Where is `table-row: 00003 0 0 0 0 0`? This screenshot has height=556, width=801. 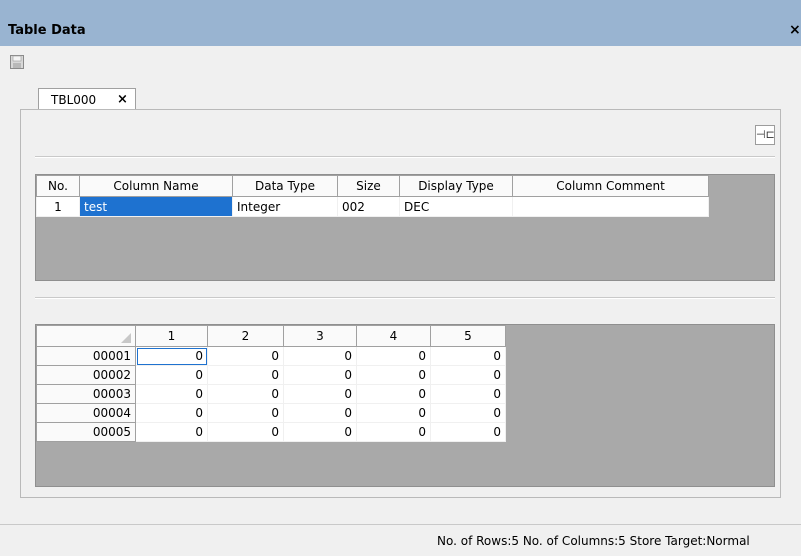 table-row: 00003 0 0 0 0 0 is located at coordinates (271, 394).